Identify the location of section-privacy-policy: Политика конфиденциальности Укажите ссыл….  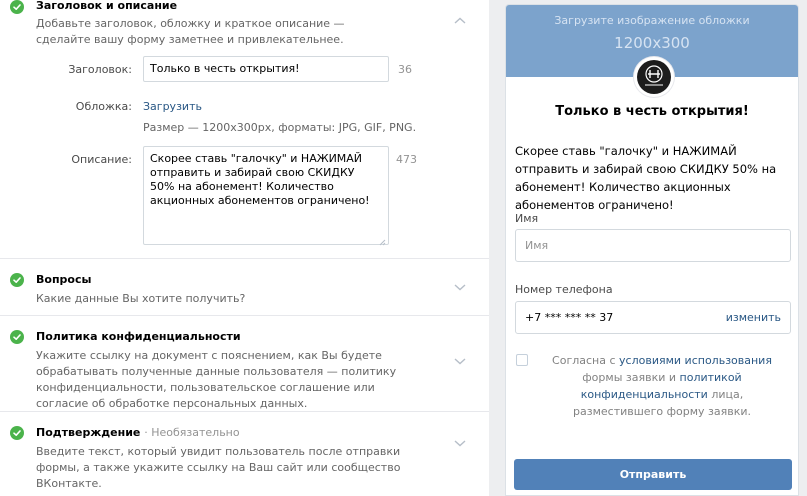
(244, 364).